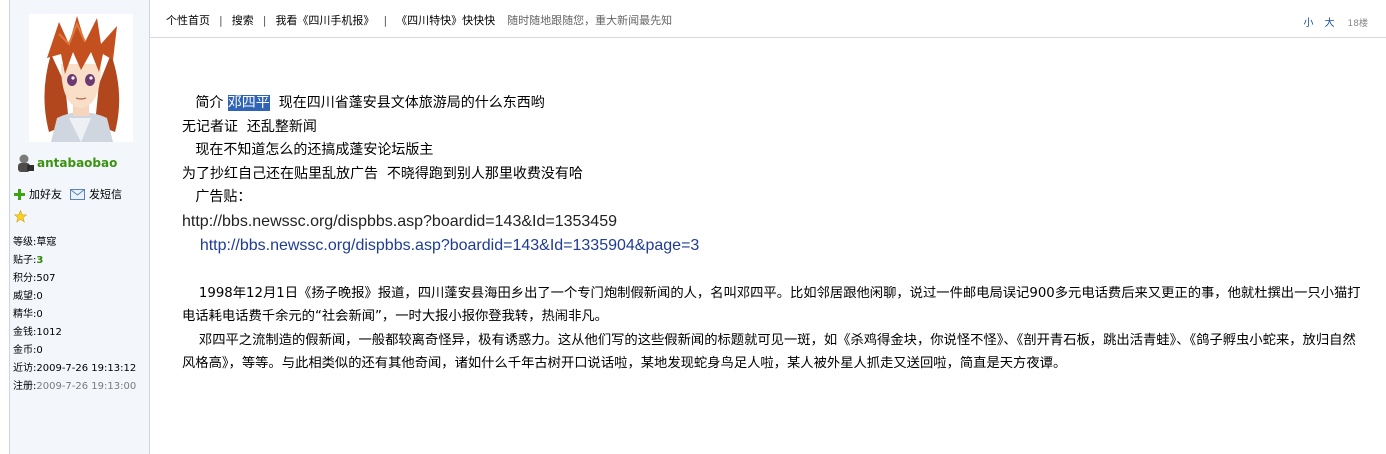 Image resolution: width=1386 pixels, height=454 pixels. What do you see at coordinates (1330, 23) in the screenshot?
I see `font-large-button: 大` at bounding box center [1330, 23].